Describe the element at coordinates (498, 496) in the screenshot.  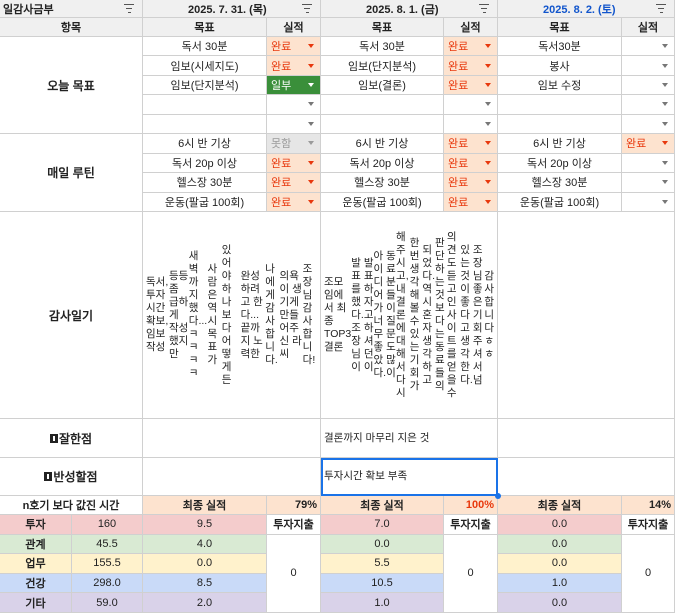
I see `selection-handle` at that location.